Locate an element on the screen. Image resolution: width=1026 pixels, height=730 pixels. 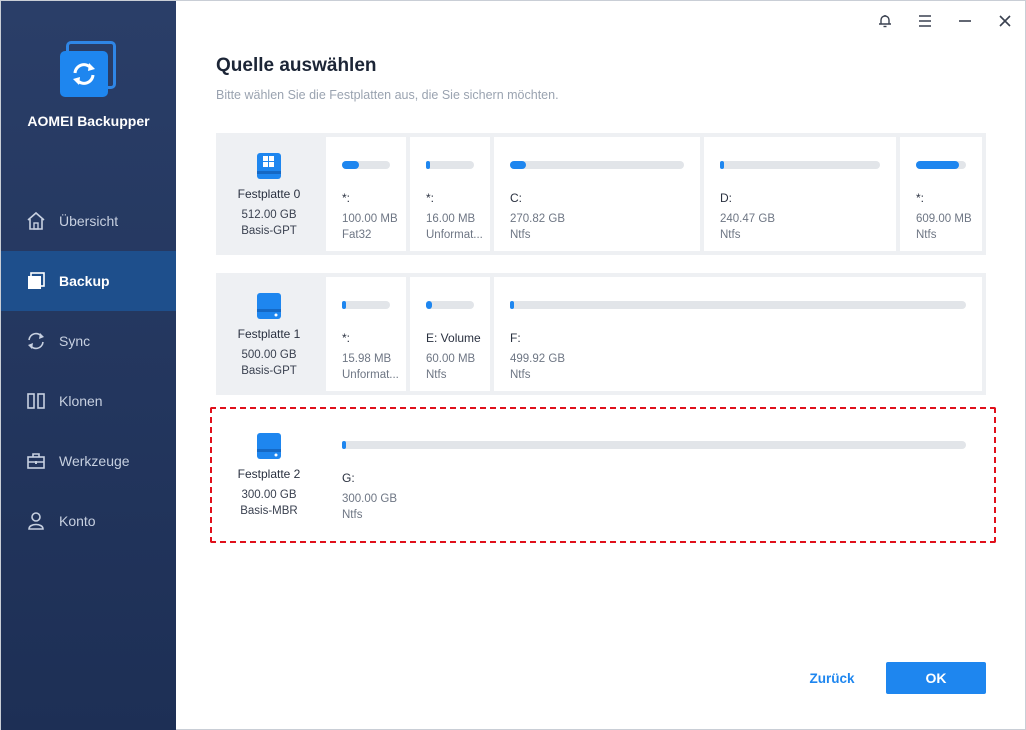
sidebar-item-label: Sync is located at coordinates (75, 341).